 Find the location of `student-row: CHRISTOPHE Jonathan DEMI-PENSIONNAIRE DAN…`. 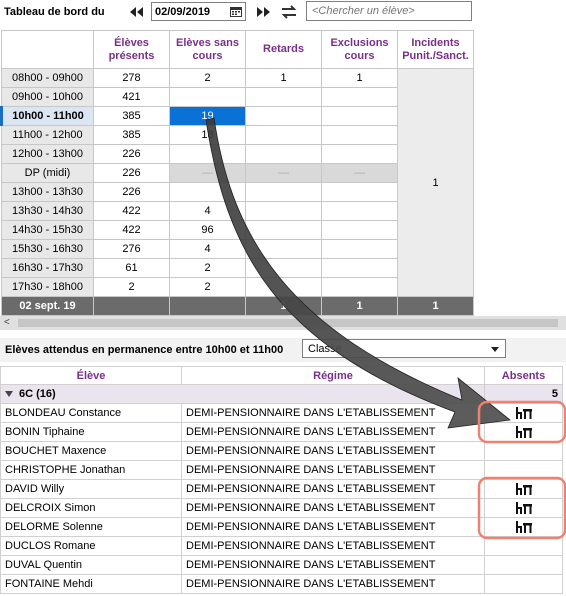

student-row: CHRISTOPHE Jonathan DEMI-PENSIONNAIRE DAN… is located at coordinates (281, 470).